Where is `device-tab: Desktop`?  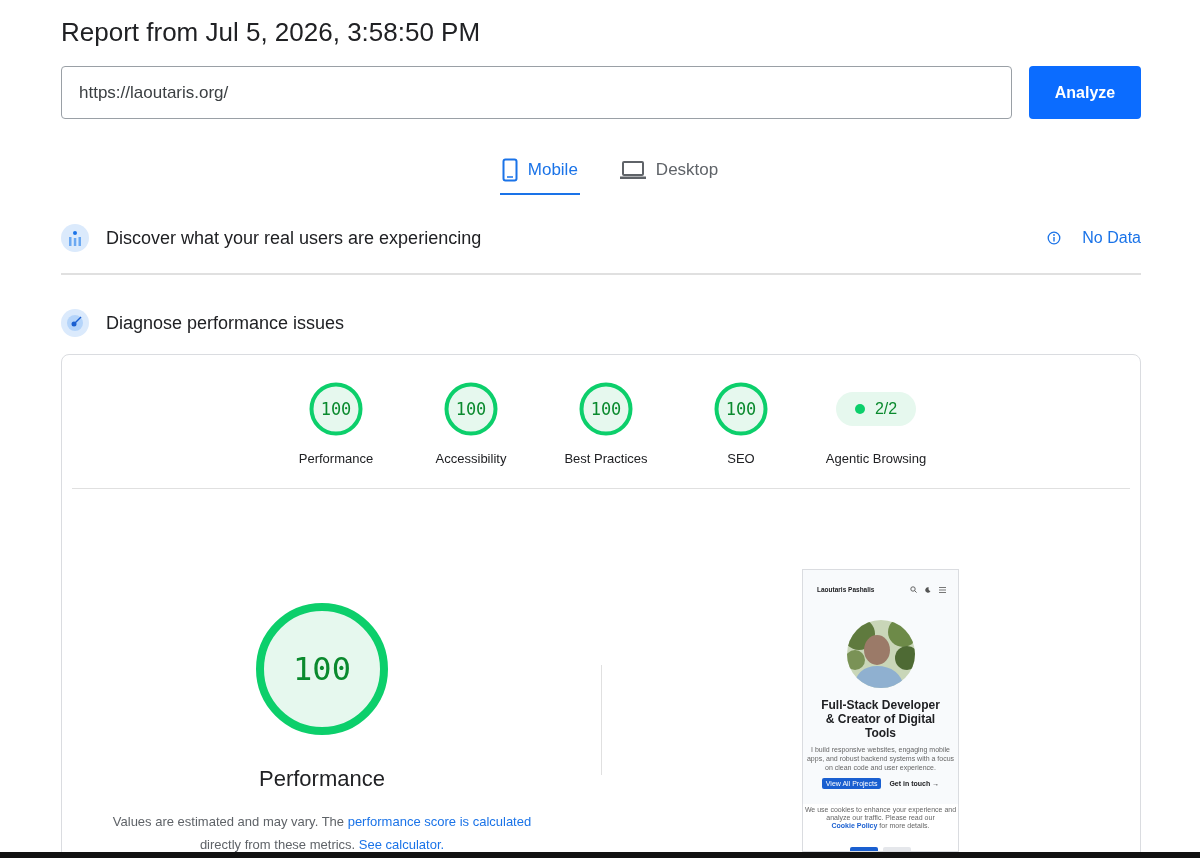
device-tab: Desktop is located at coordinates (669, 171).